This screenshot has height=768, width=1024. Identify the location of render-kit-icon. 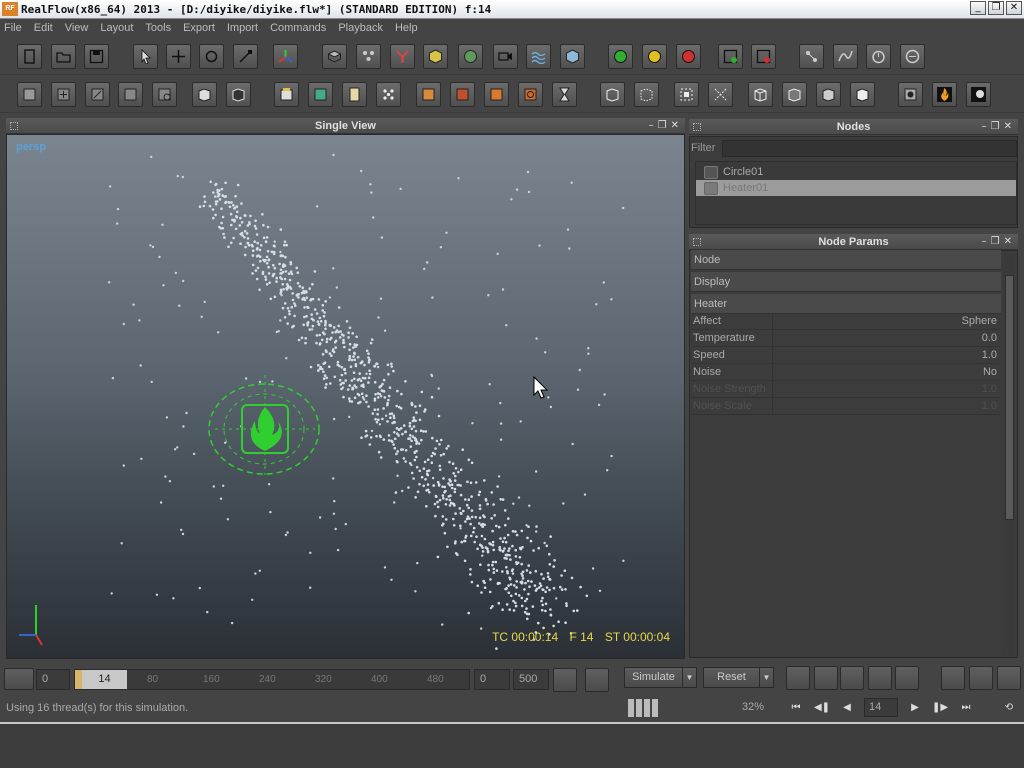
(320, 94).